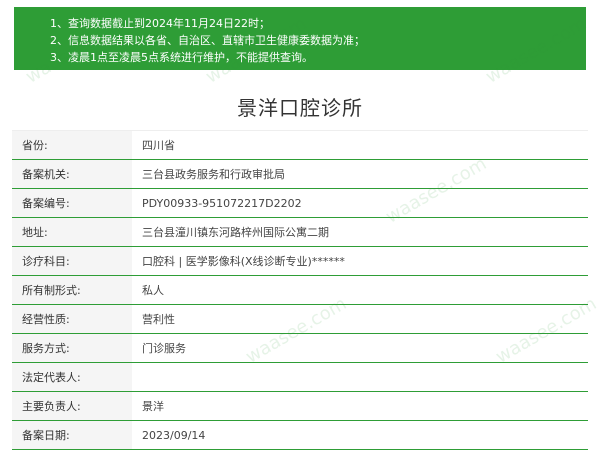 Image resolution: width=600 pixels, height=468 pixels. I want to click on row-label: 服务方式:, so click(72, 348).